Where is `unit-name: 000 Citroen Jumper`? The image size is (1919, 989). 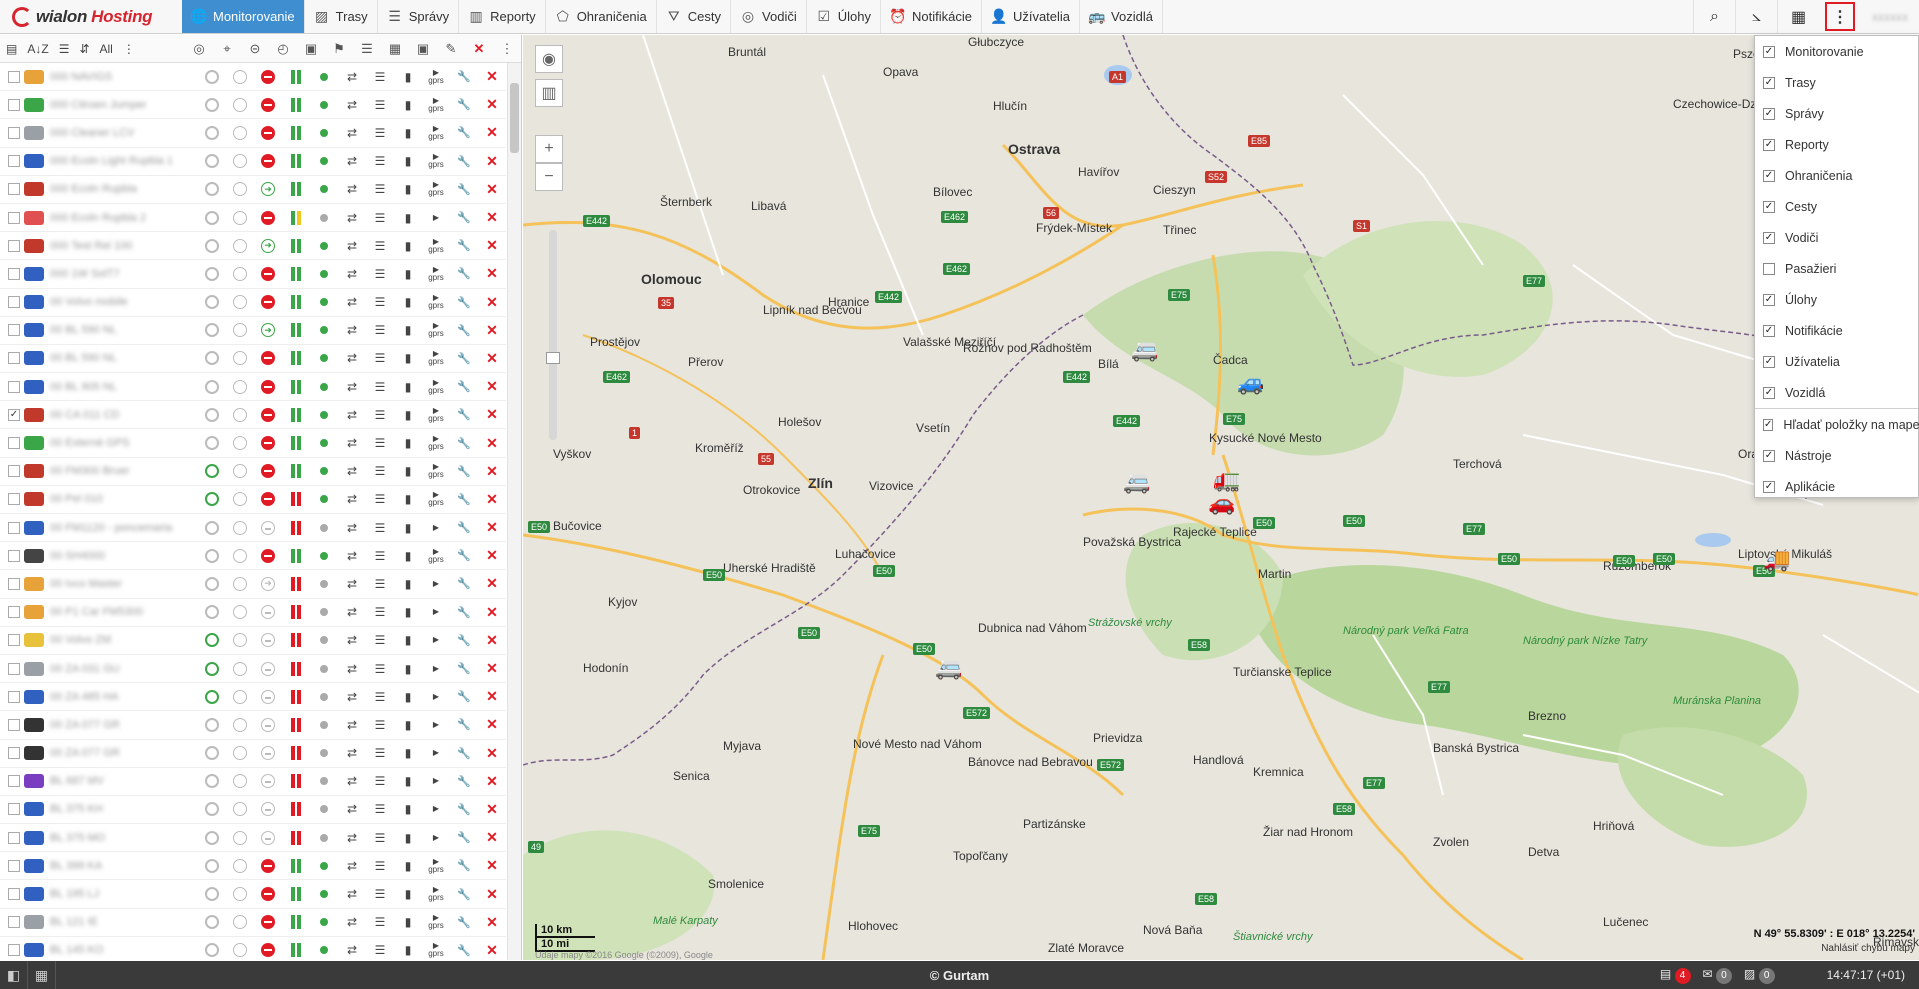
unit-name: 000 Citroen Jumper is located at coordinates (124, 105).